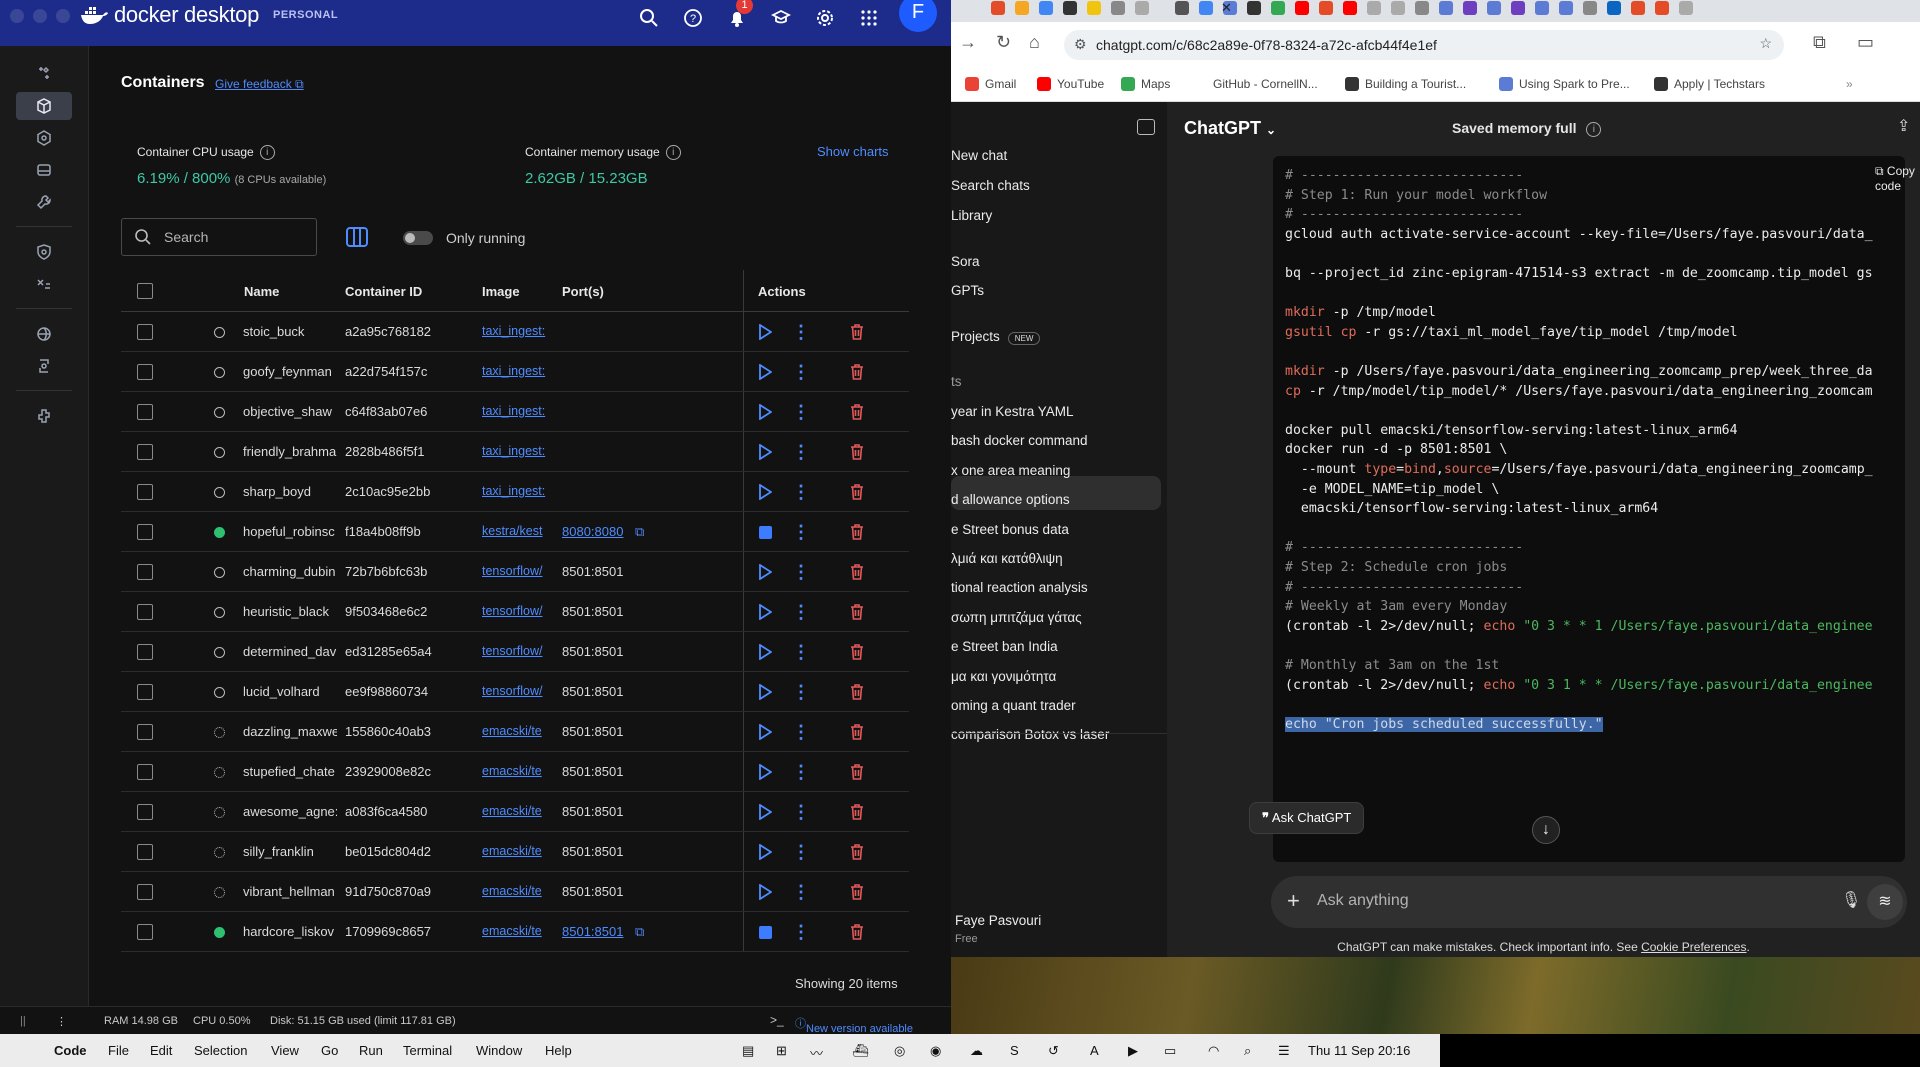 The width and height of the screenshot is (1920, 1067). Describe the element at coordinates (1007, 558) in the screenshot. I see `chat-history-item: λμιά και κατάθλιψη` at that location.